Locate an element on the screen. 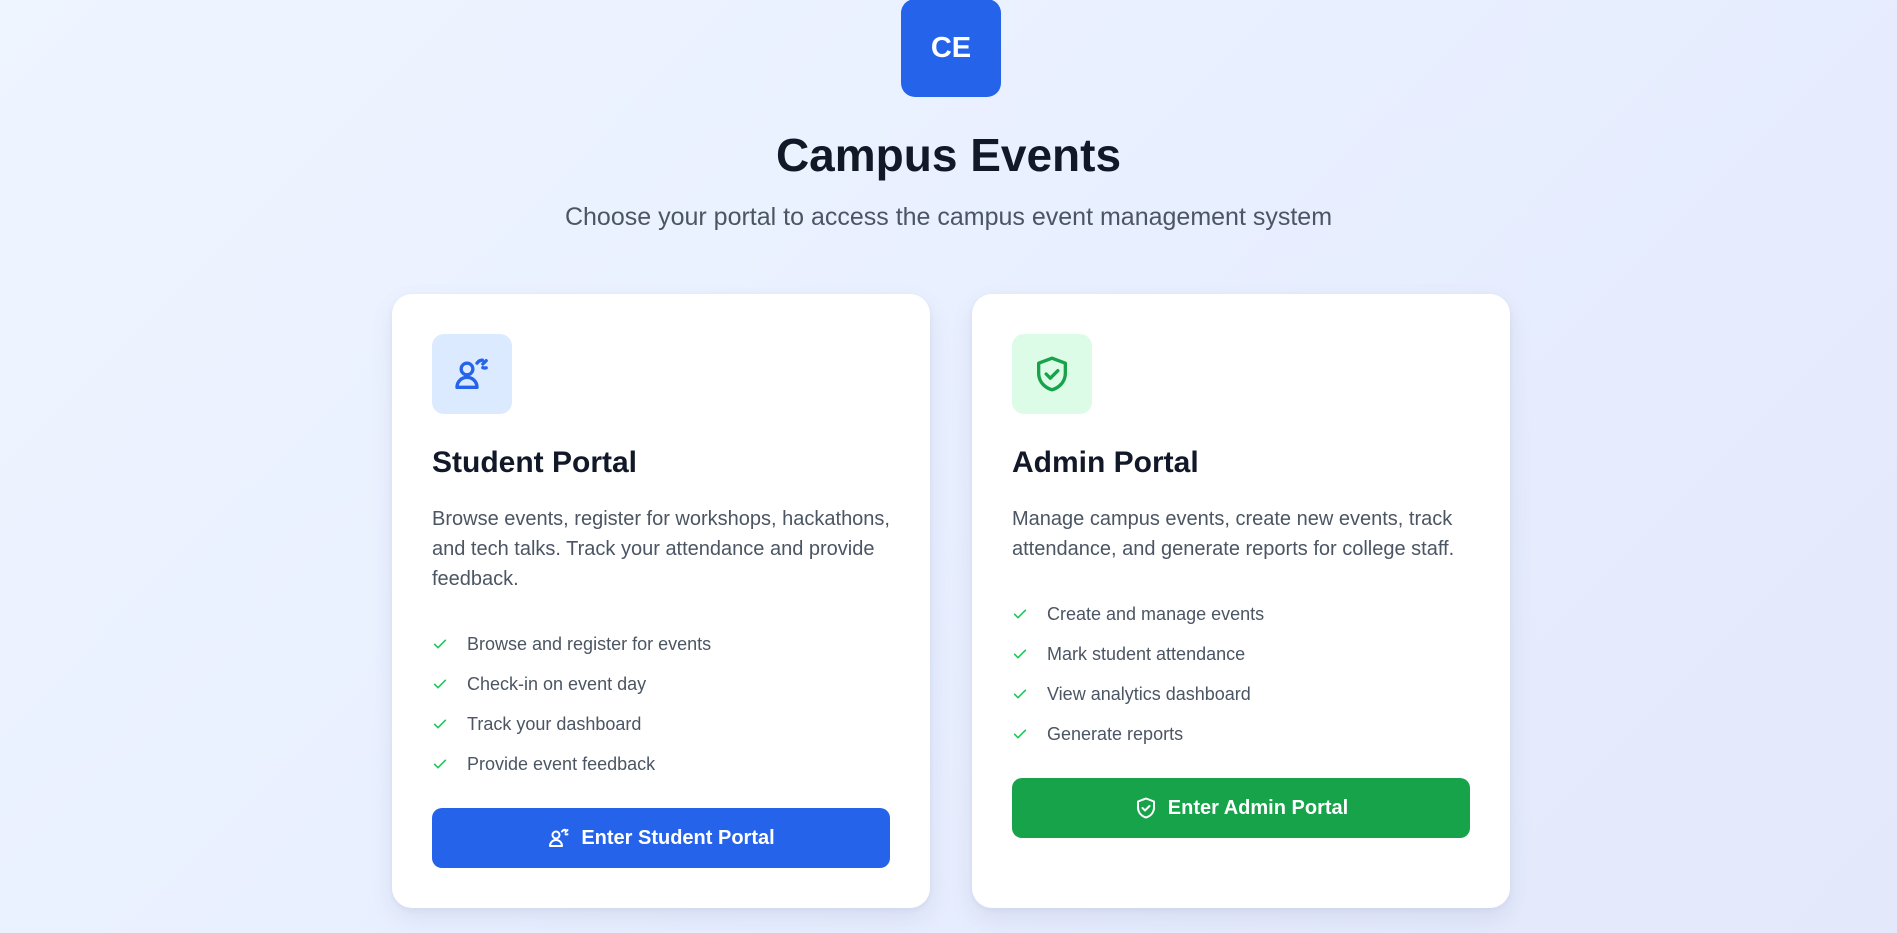  feature-label: Create and manage events is located at coordinates (1156, 613).